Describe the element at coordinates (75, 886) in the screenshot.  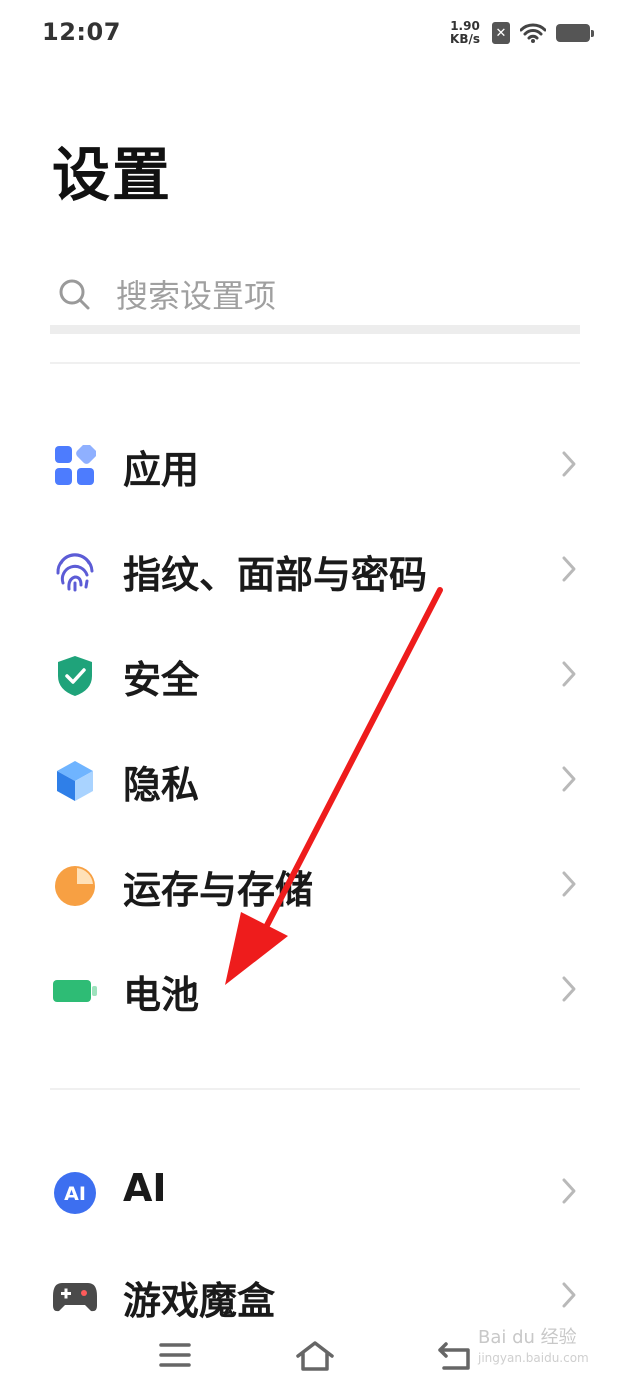
I see `pie-chart-icon` at that location.